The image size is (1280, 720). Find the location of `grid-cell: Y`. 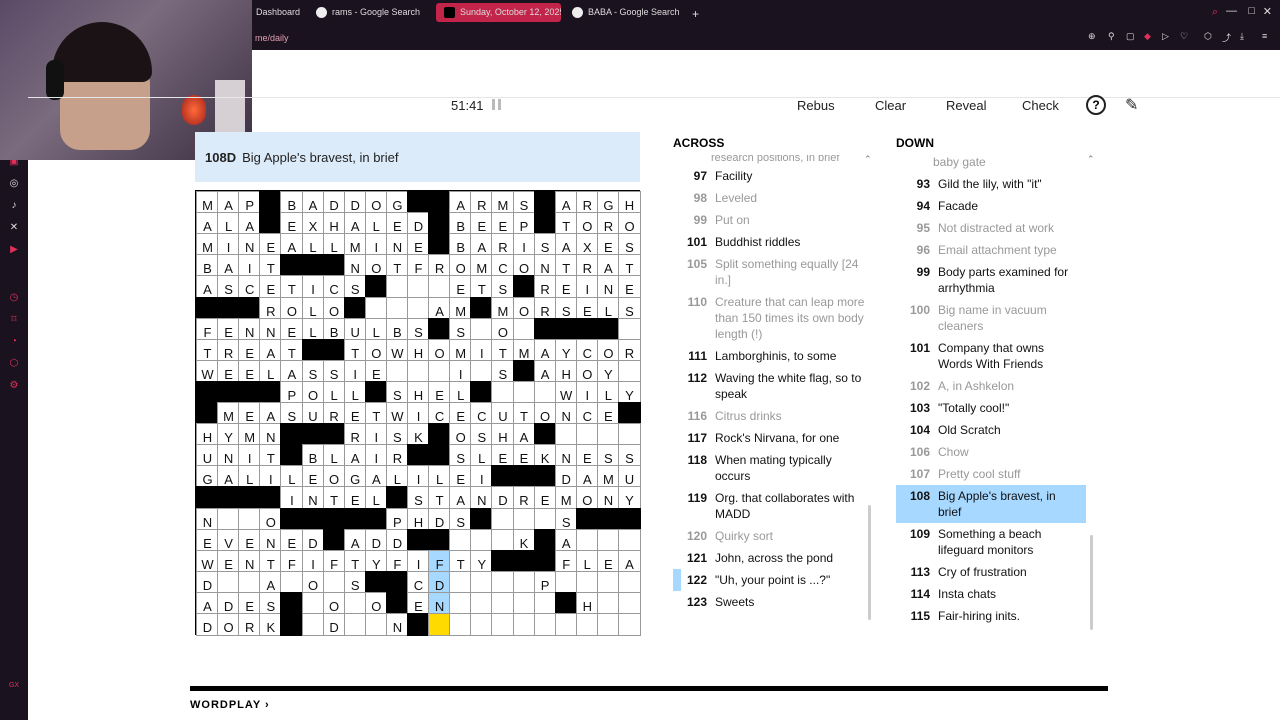

grid-cell: Y is located at coordinates (629, 498).